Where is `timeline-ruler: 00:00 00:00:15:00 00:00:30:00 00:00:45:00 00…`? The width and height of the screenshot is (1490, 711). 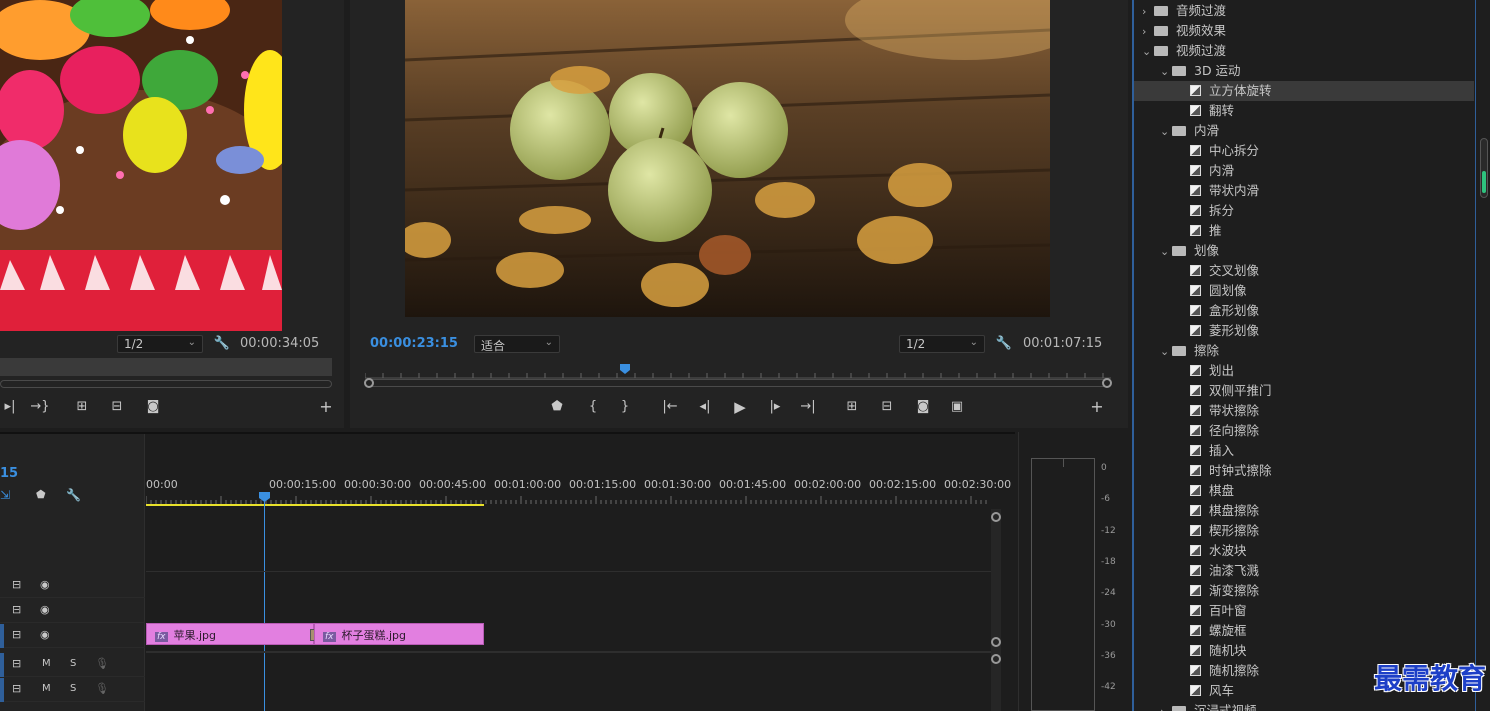 timeline-ruler: 00:00 00:00:15:00 00:00:30:00 00:00:45:00 00… is located at coordinates (609, 490).